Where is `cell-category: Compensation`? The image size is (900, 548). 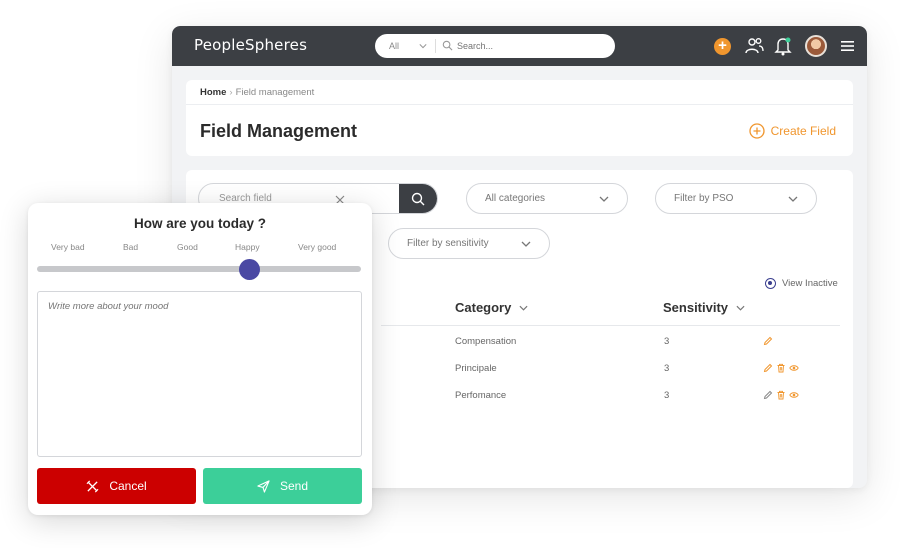 cell-category: Compensation is located at coordinates (486, 341).